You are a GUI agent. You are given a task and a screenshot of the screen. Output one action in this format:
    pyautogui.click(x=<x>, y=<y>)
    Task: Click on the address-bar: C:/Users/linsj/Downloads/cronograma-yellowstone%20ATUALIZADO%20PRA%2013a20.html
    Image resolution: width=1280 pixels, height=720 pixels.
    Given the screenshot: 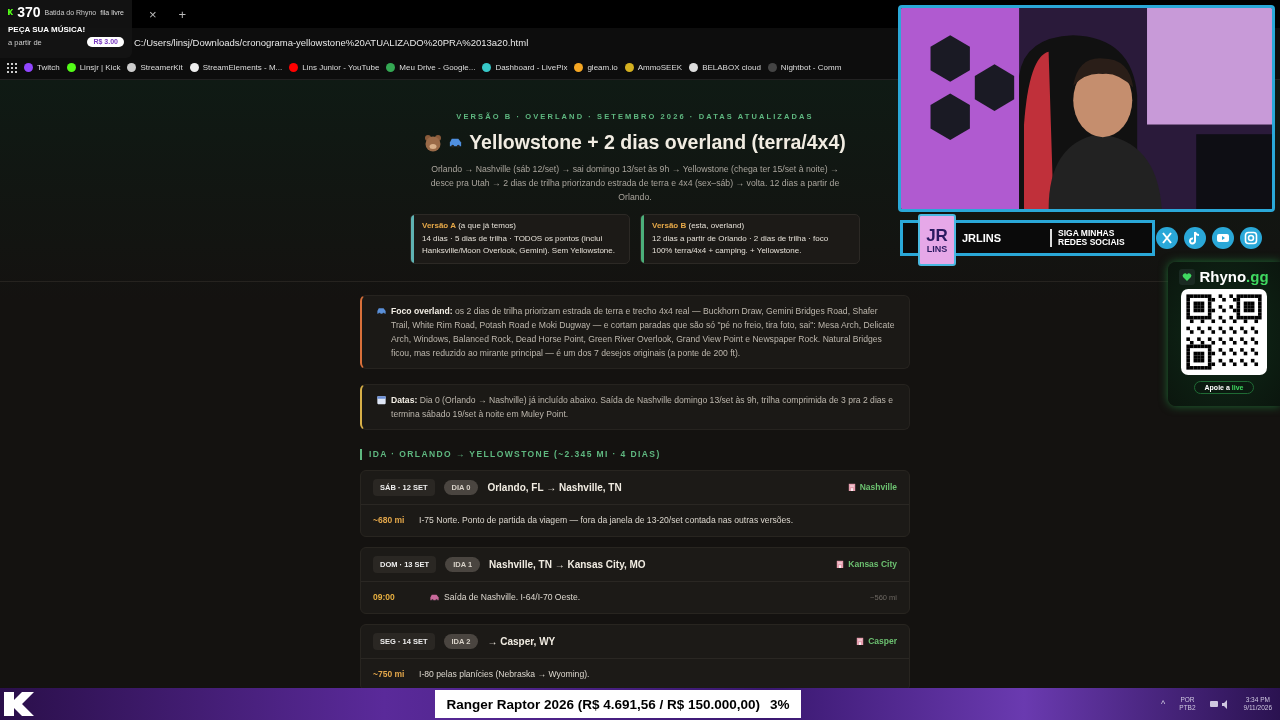 What is the action you would take?
    pyautogui.click(x=331, y=42)
    